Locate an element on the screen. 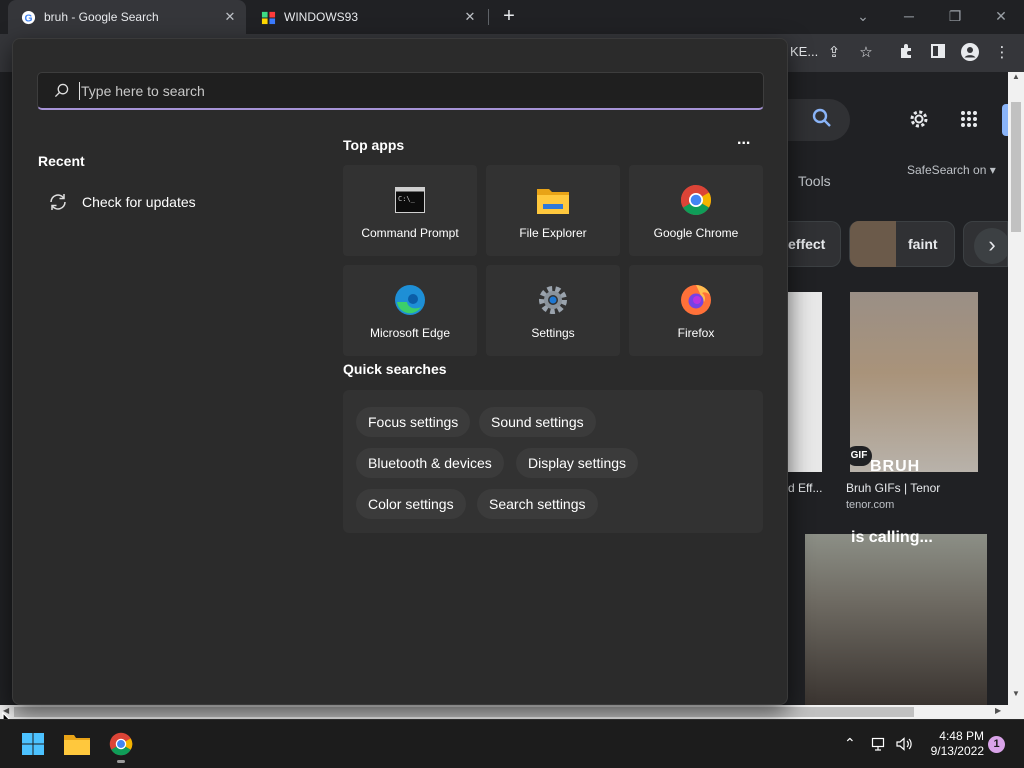 The width and height of the screenshot is (1024, 768). windows-logo-icon is located at coordinates (33, 744).